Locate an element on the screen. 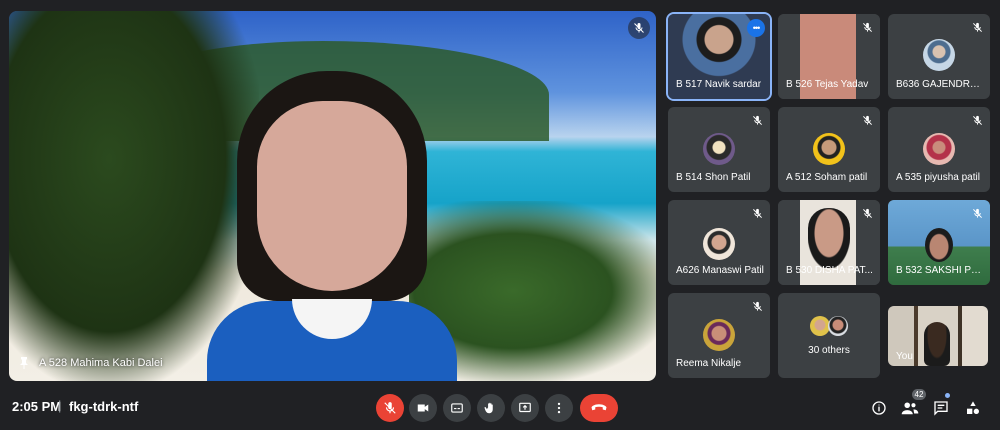 This screenshot has height=430, width=1000. participant-tile-others: 30 others is located at coordinates (829, 335).